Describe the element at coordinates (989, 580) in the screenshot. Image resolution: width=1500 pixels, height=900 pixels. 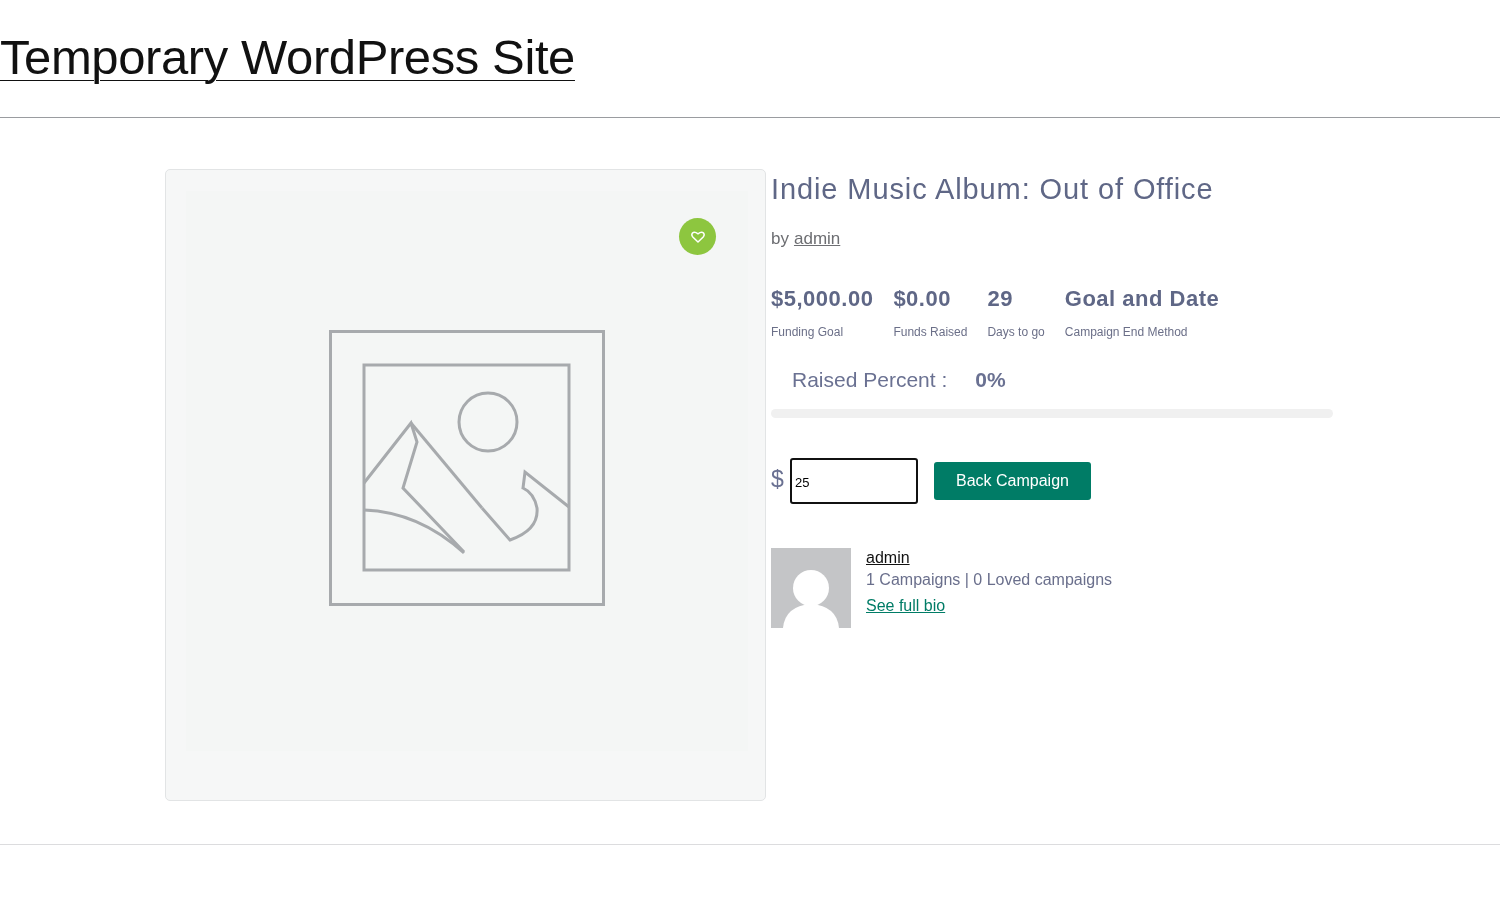
I see `author-stats: 1 Campaigns | 0 Loved campaigns` at that location.